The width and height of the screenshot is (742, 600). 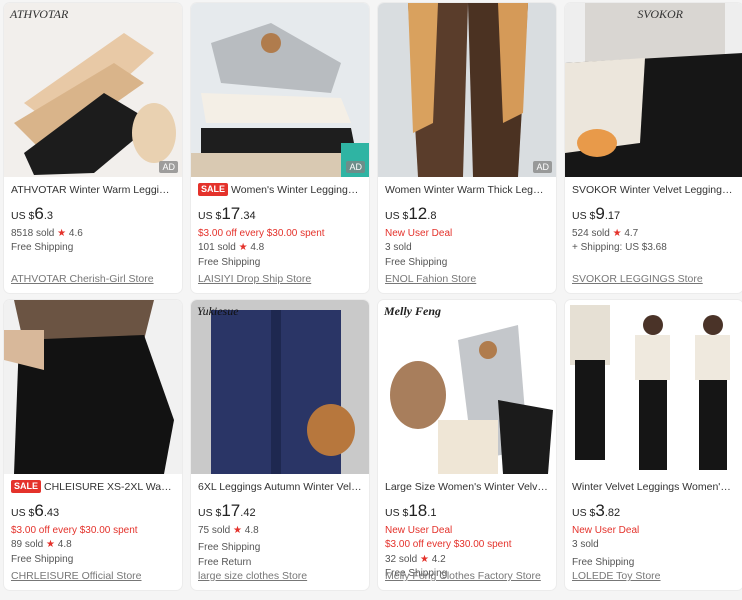 I want to click on product-image: ATHVOTAR AD, so click(x=93, y=90).